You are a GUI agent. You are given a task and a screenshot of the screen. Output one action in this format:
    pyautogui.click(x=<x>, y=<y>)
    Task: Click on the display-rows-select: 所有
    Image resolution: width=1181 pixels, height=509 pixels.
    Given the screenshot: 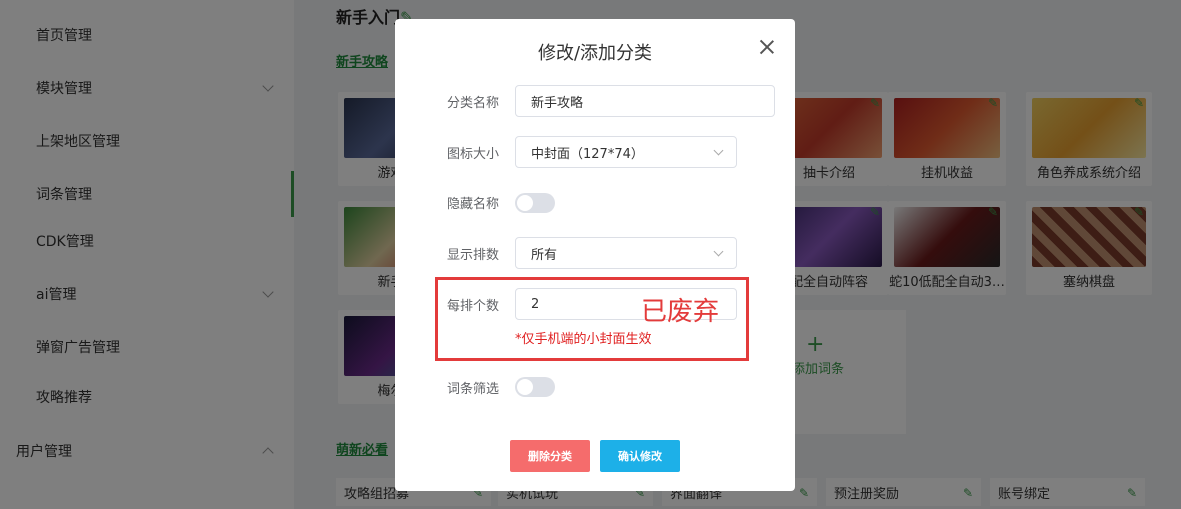 What is the action you would take?
    pyautogui.click(x=626, y=253)
    